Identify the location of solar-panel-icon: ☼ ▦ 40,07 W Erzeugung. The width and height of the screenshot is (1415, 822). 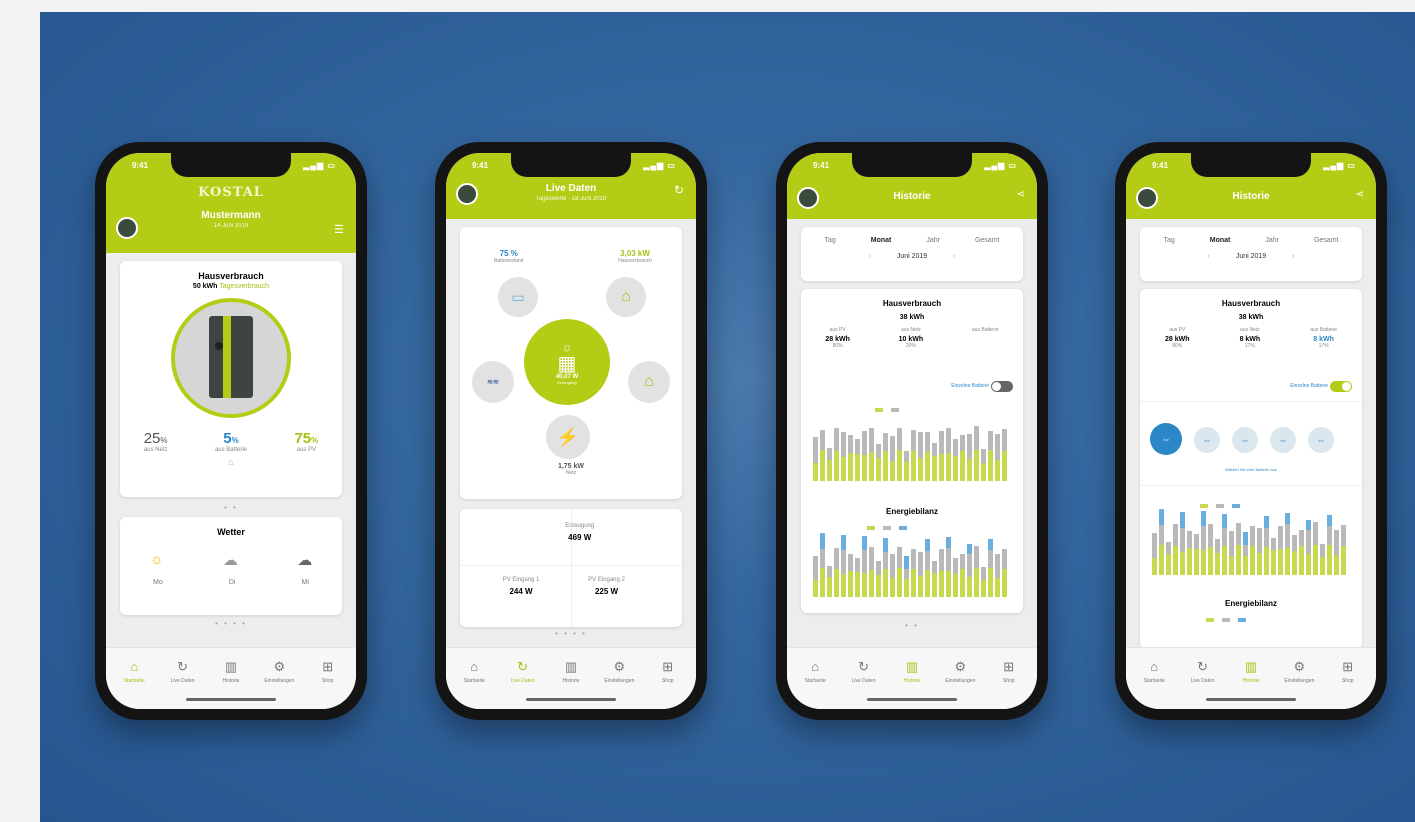
(567, 362).